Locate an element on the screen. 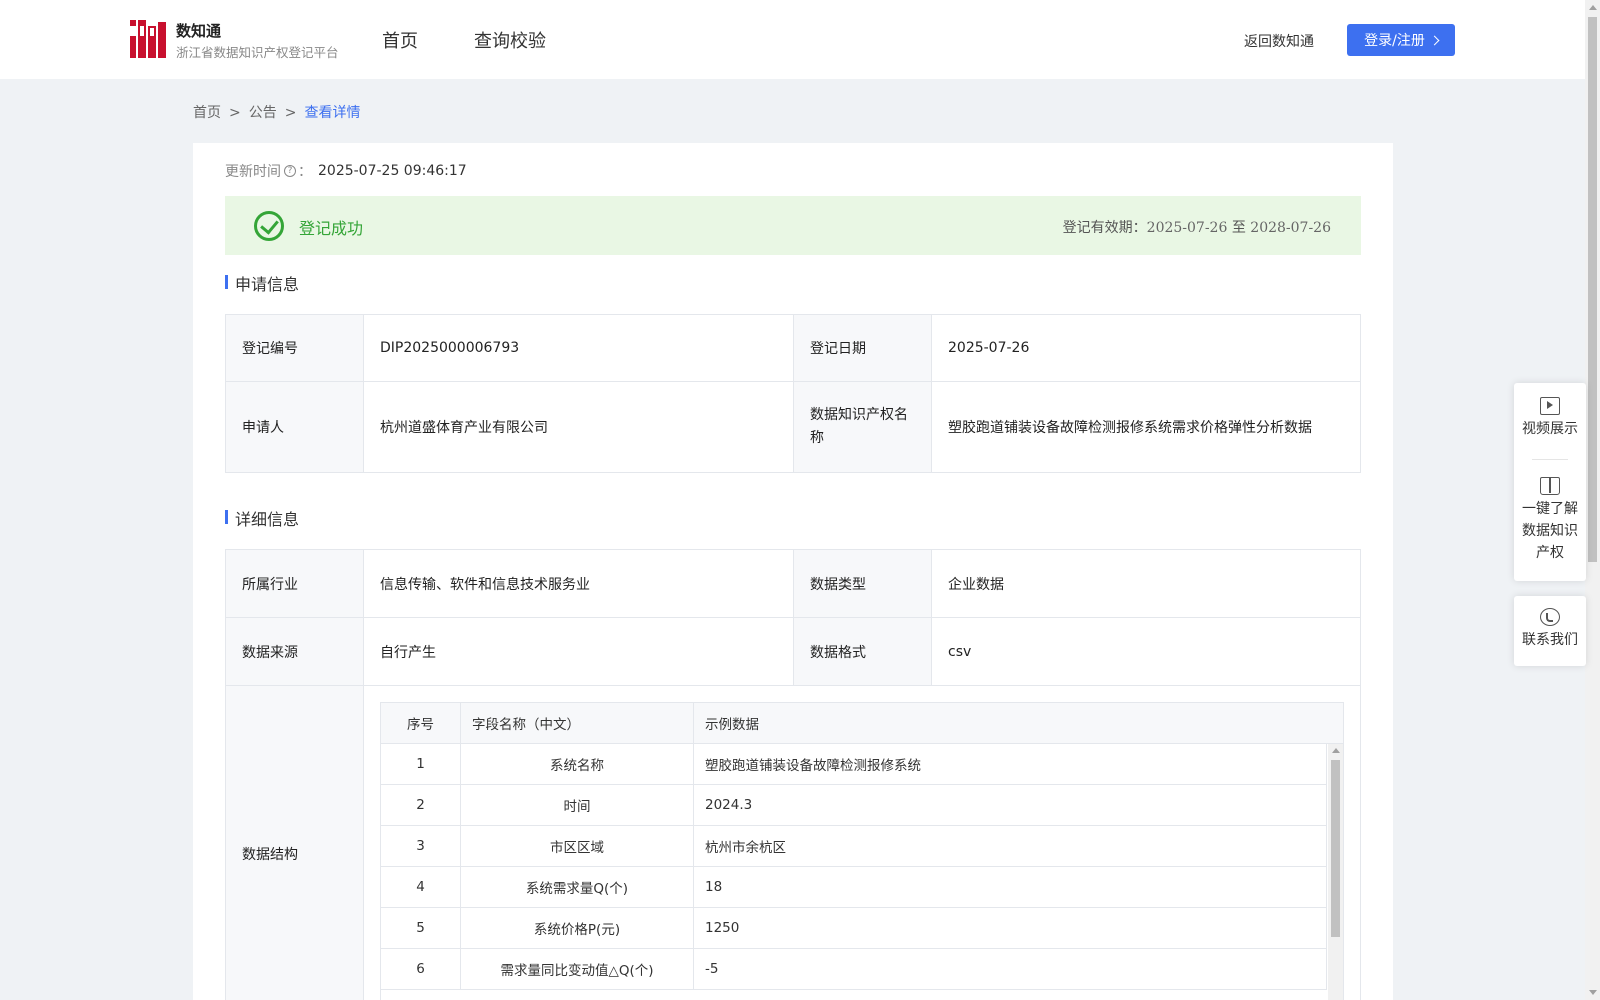  table-row: 2 时间 2024.3 is located at coordinates (854, 805).